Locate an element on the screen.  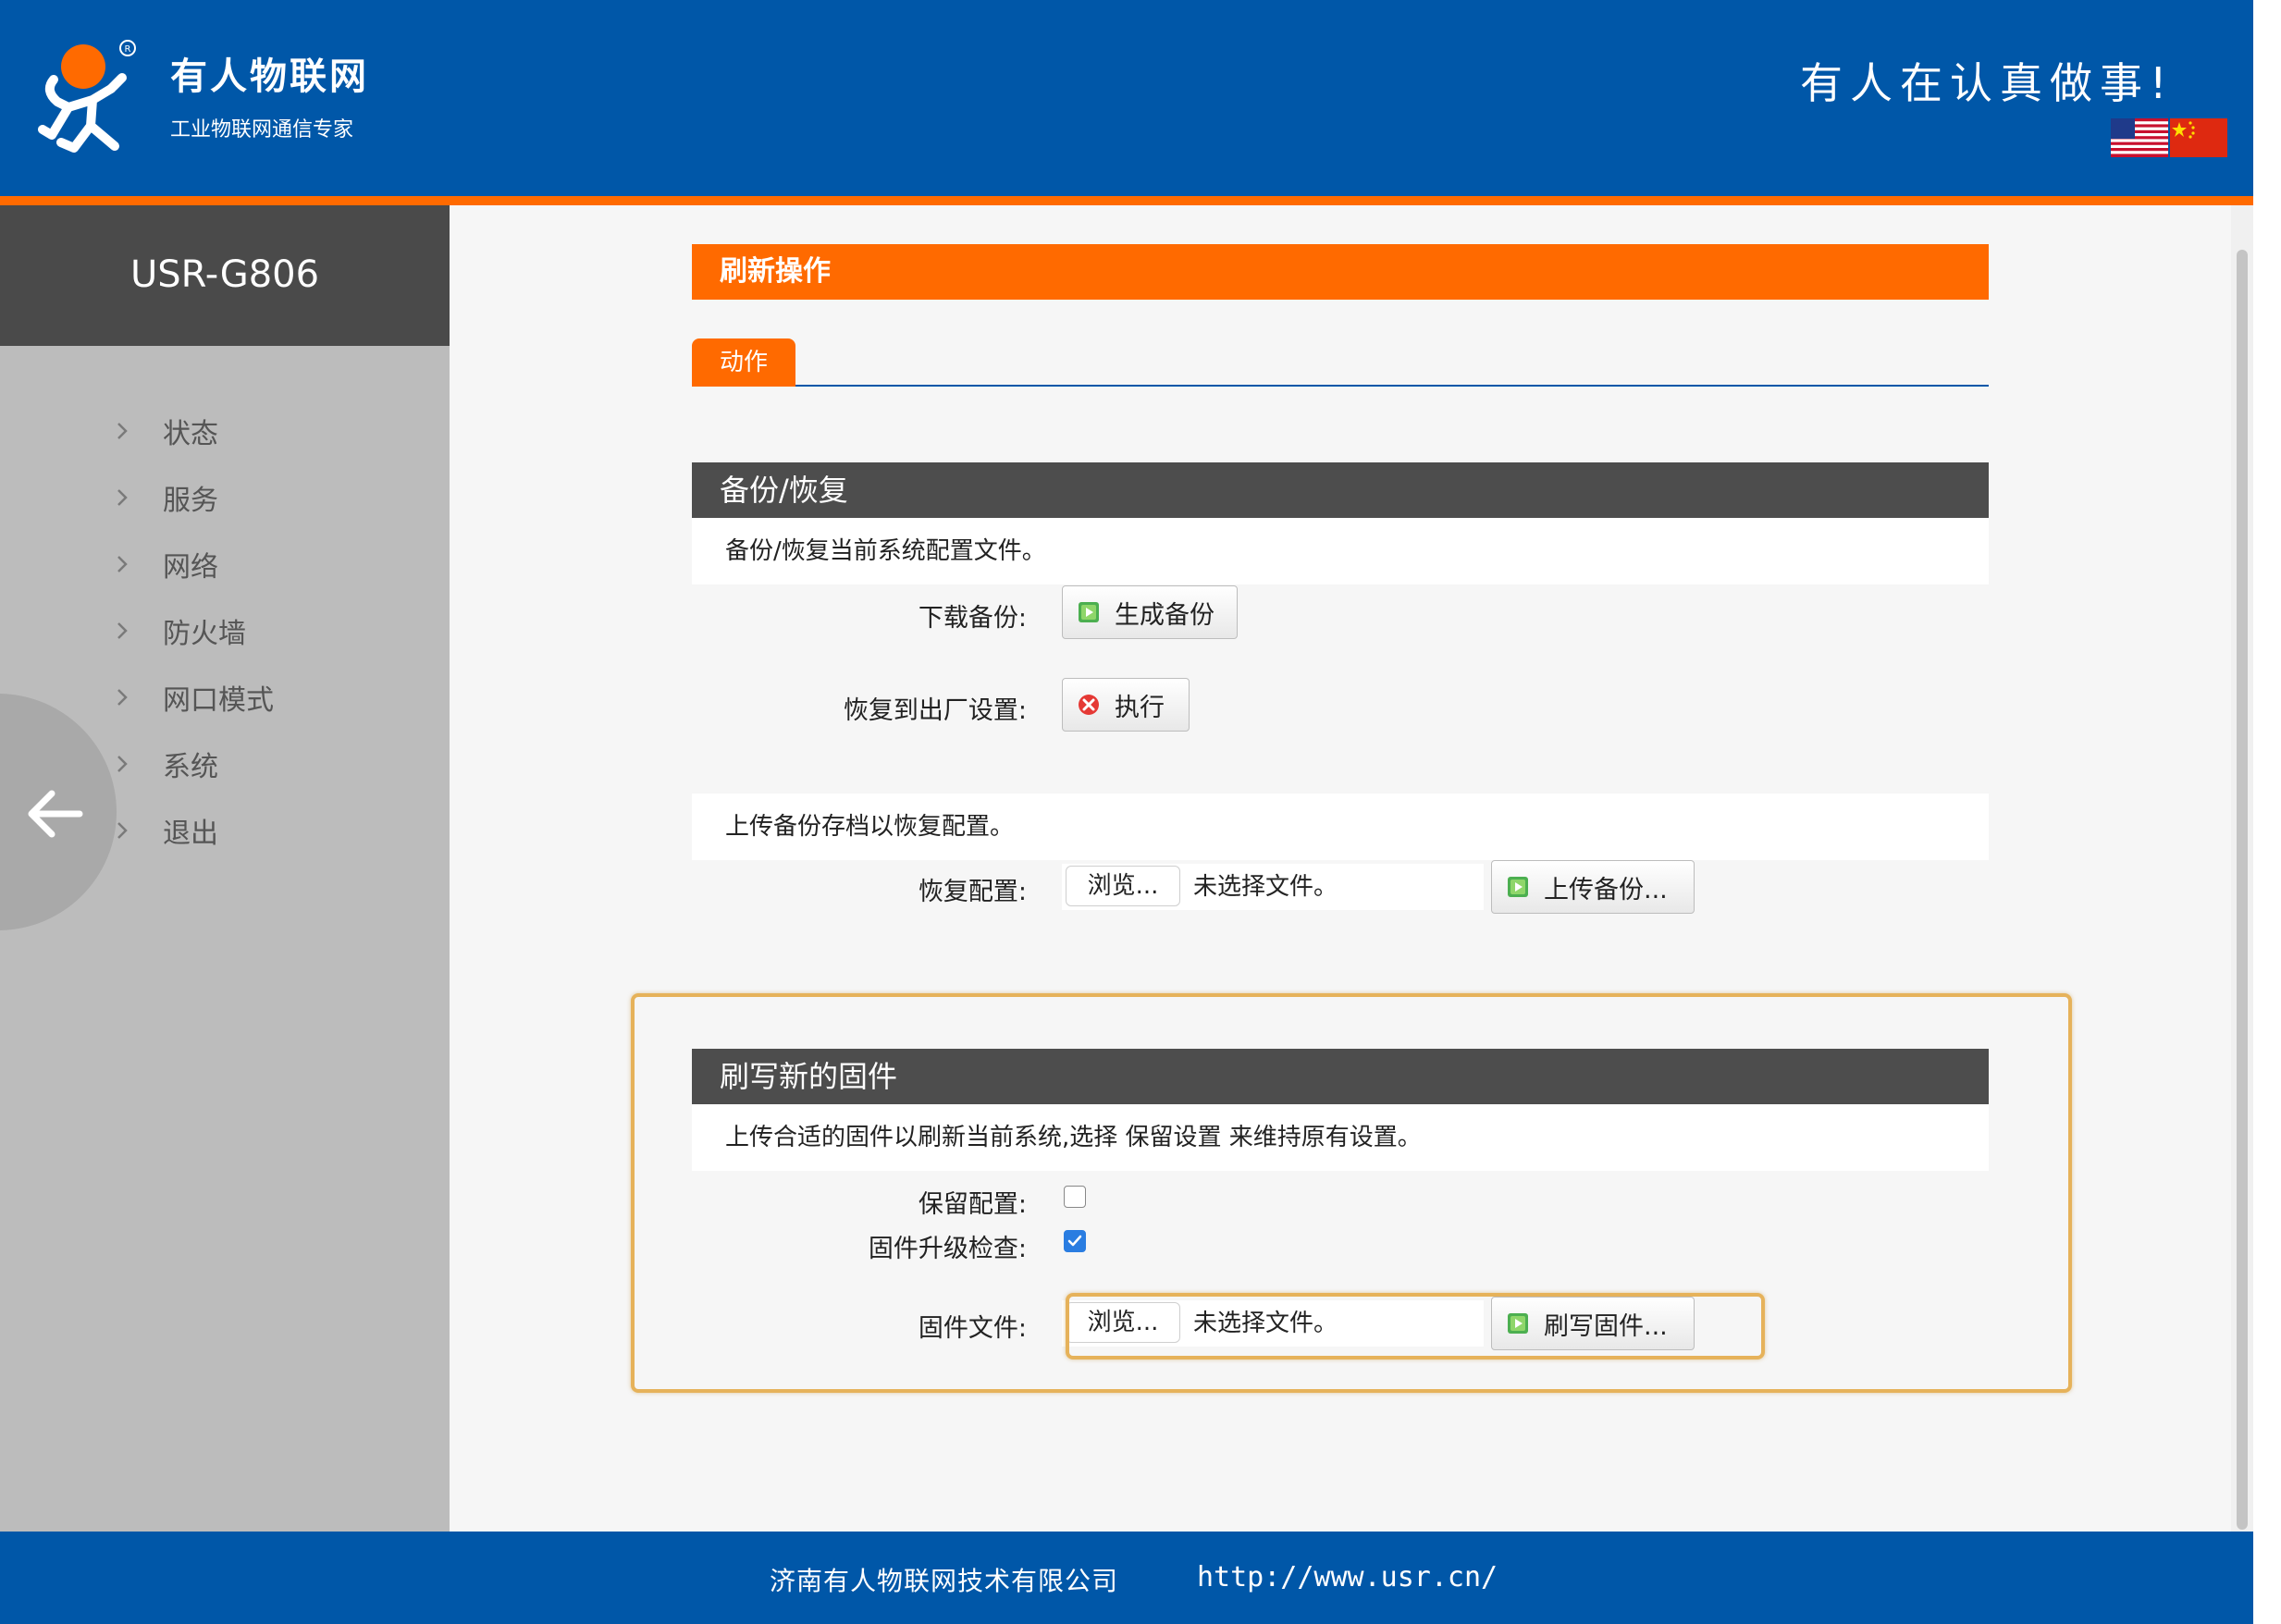
footer-company: 济南有人物联网技术有限公司 is located at coordinates (944, 1581).